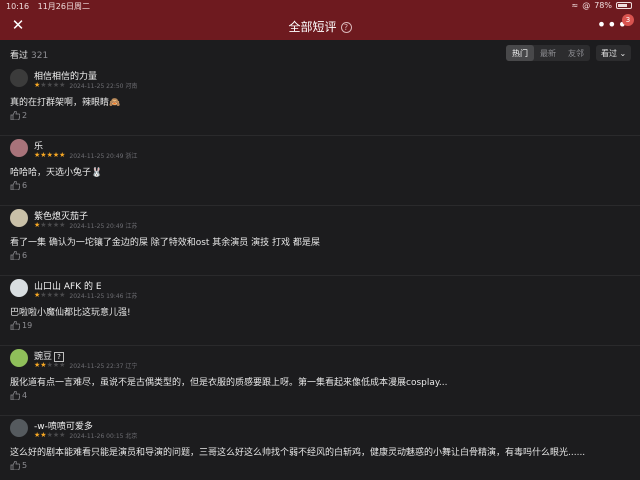  I want to click on like-button: 2, so click(18, 115).